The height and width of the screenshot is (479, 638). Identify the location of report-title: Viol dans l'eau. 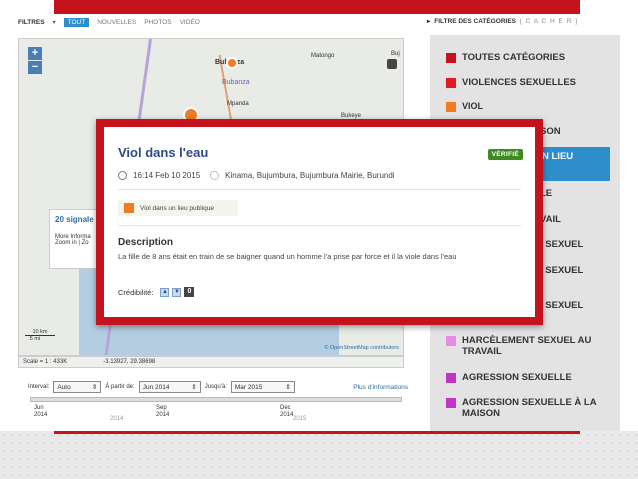
(163, 152).